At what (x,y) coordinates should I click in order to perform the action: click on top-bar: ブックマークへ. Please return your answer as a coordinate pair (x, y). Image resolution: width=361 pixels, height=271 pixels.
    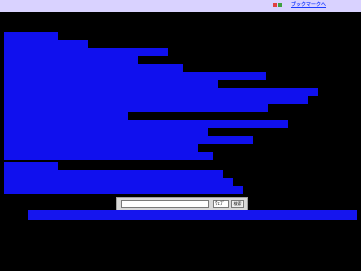
    Looking at the image, I should click on (180, 6).